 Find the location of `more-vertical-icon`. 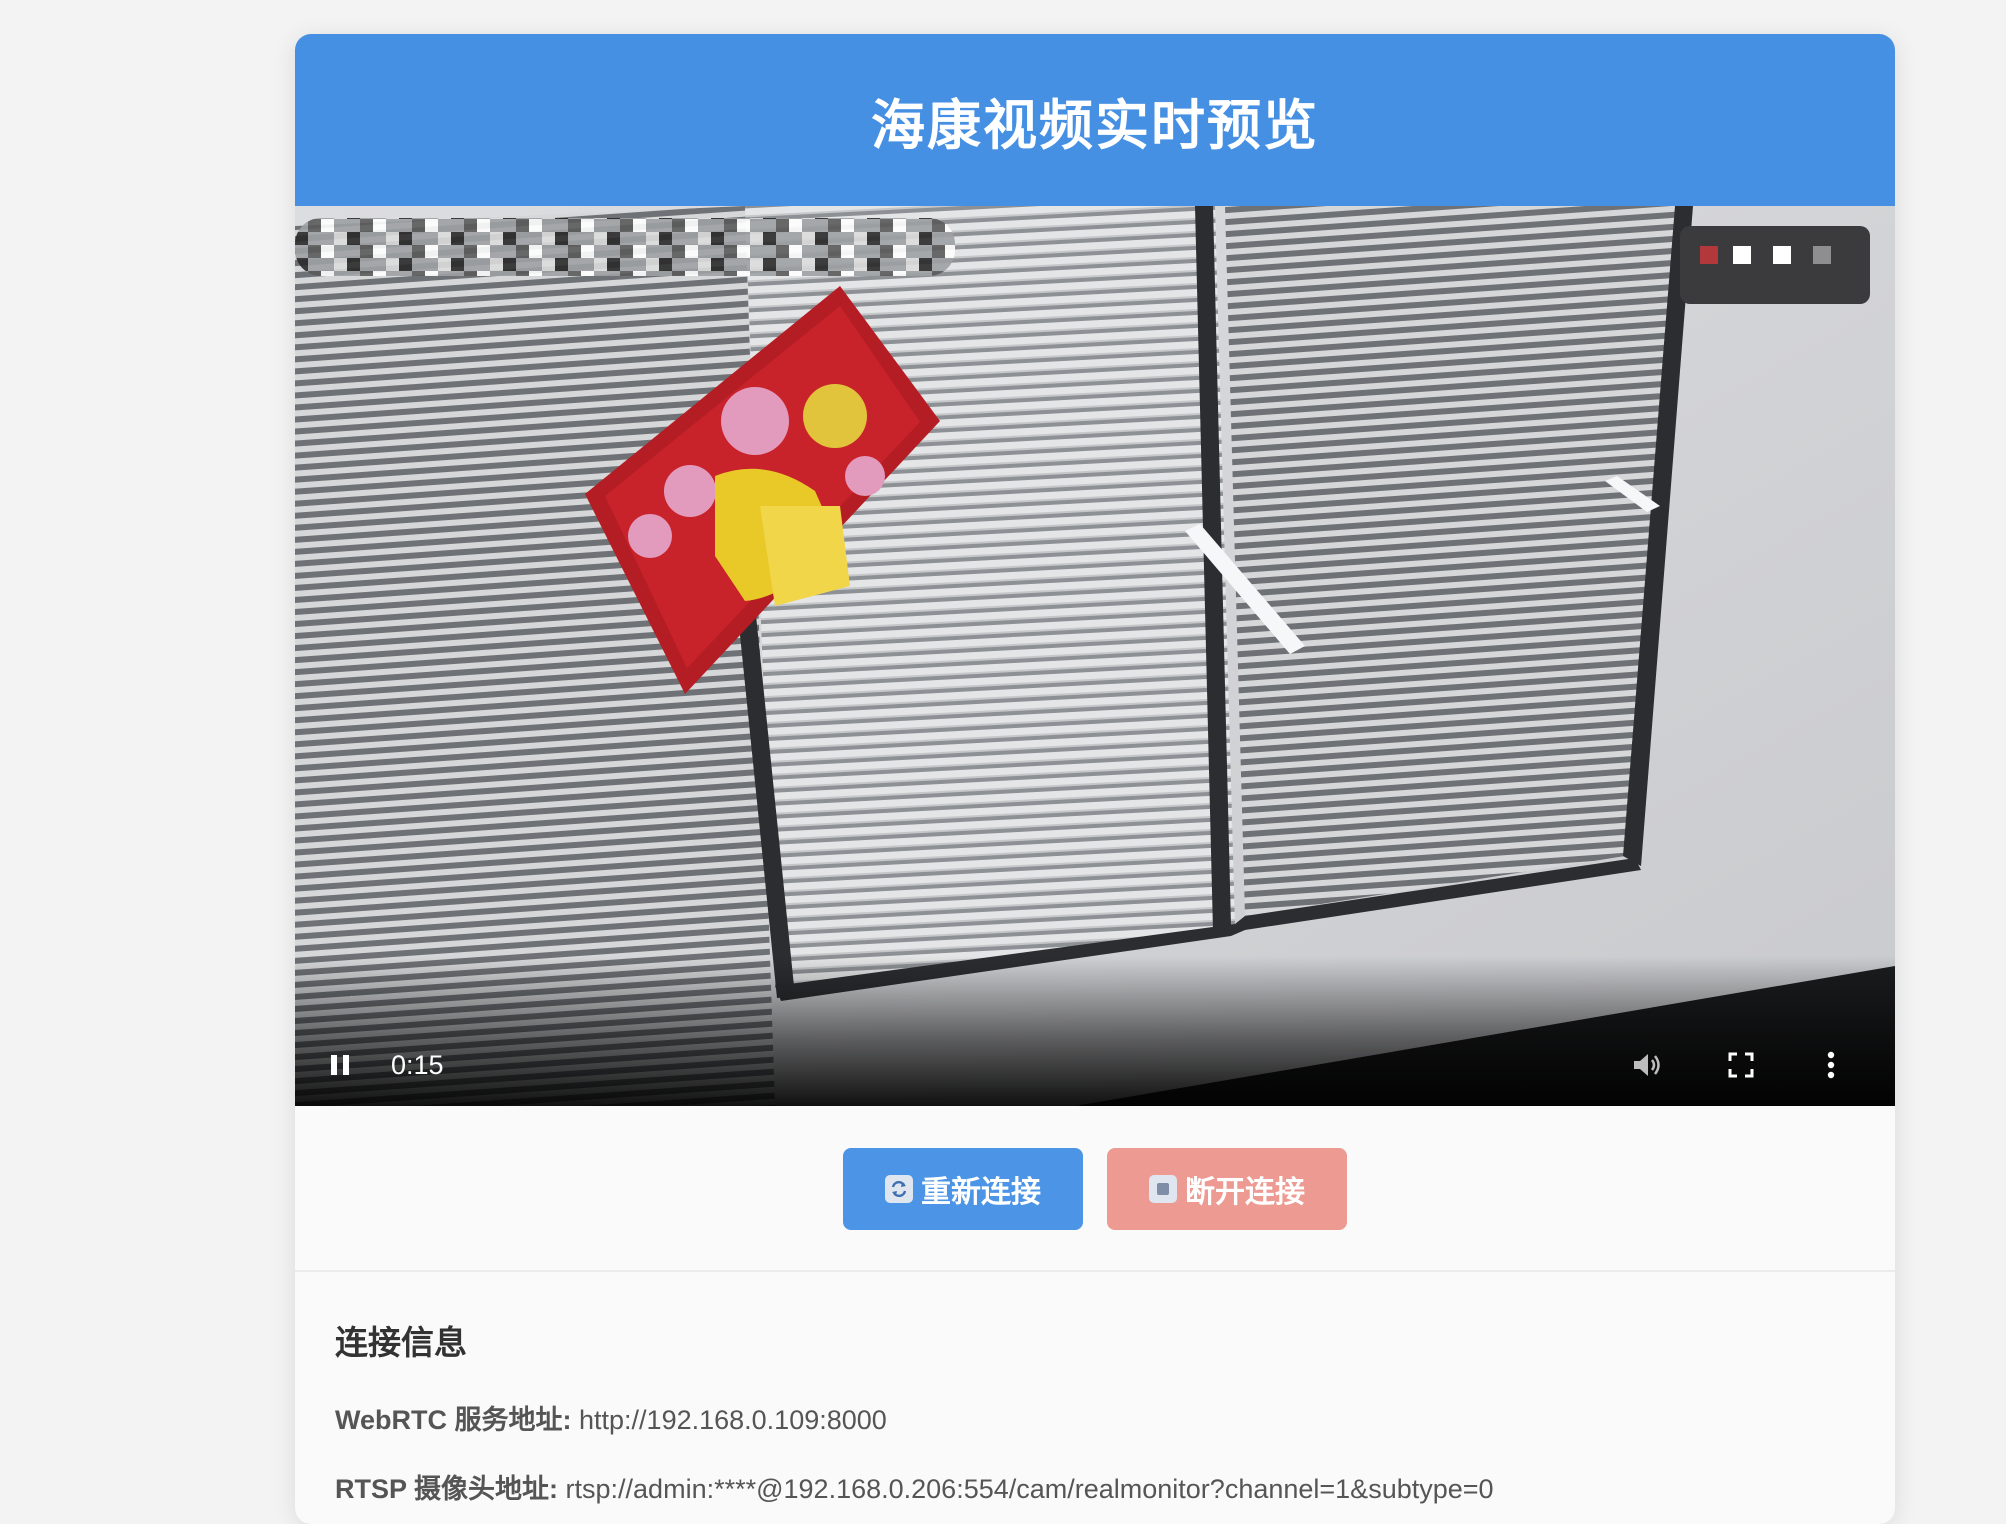

more-vertical-icon is located at coordinates (1831, 1065).